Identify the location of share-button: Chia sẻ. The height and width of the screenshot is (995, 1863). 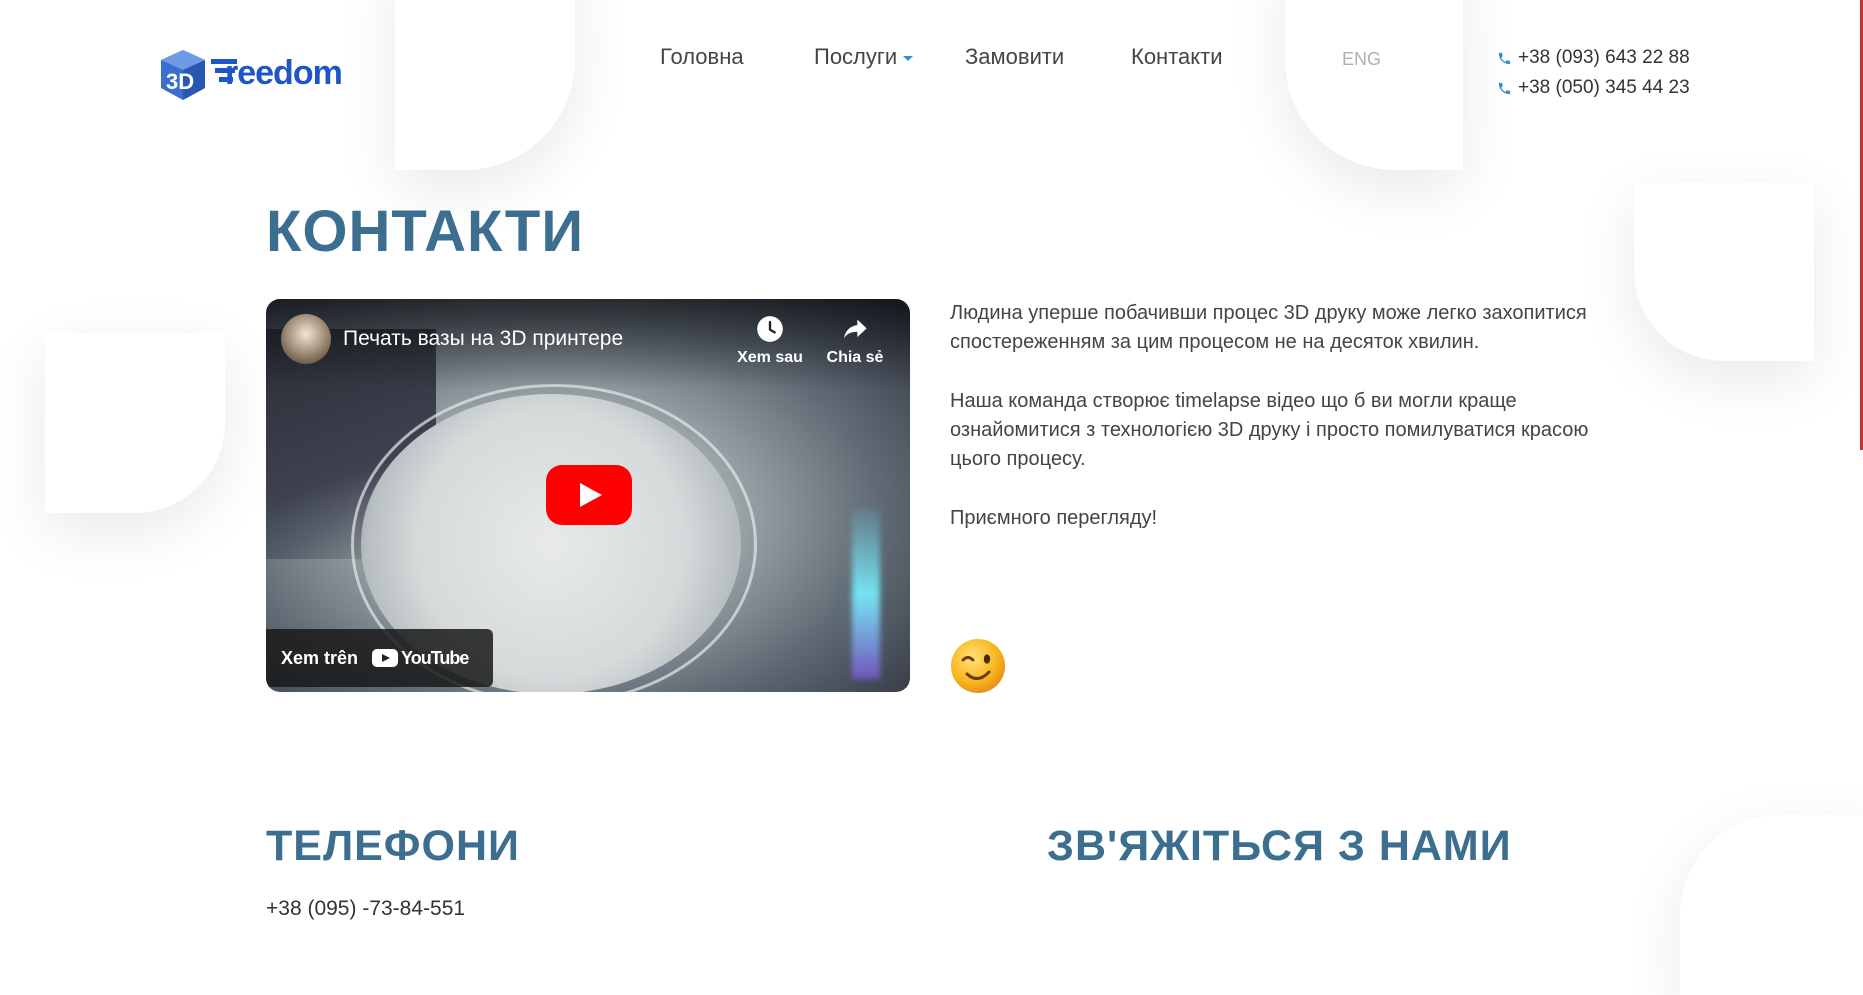
(855, 341).